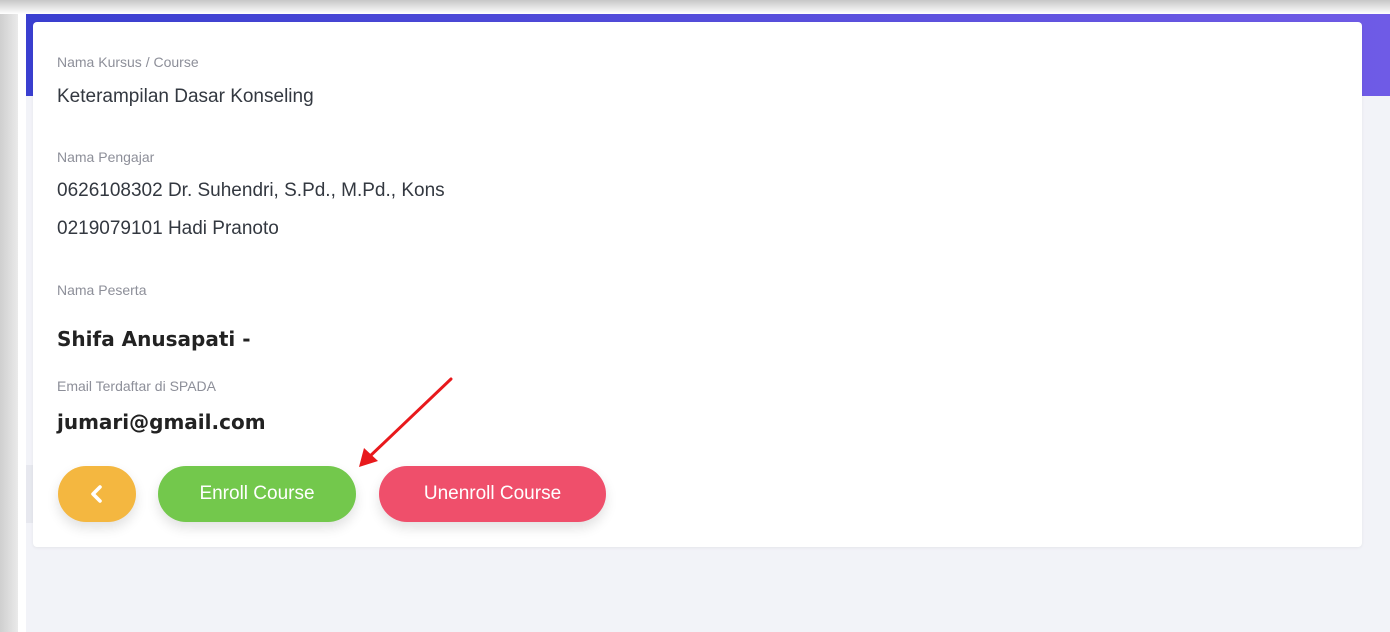 Image resolution: width=1390 pixels, height=632 pixels. Describe the element at coordinates (185, 96) in the screenshot. I see `course-name-value: Keterampilan Dasar Konseling` at that location.